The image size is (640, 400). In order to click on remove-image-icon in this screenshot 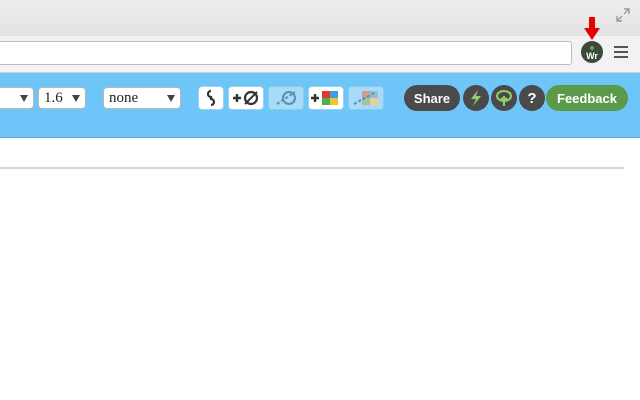, I will do `click(365, 98)`.